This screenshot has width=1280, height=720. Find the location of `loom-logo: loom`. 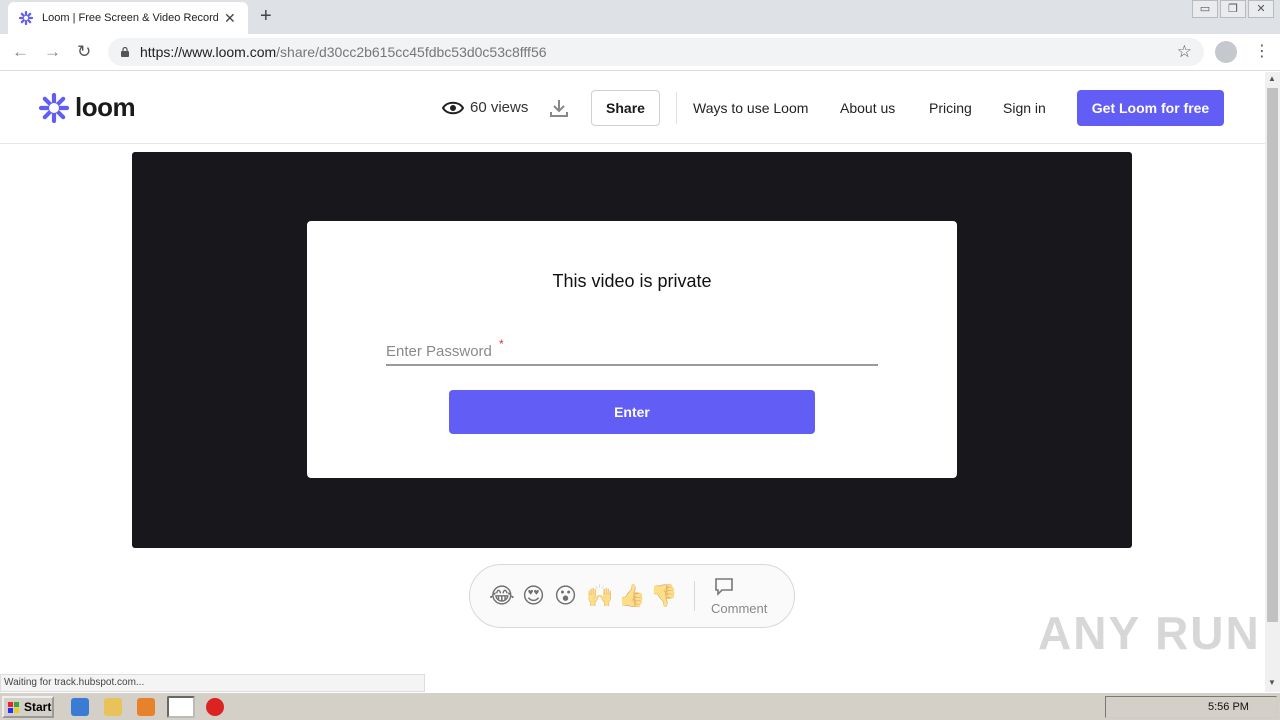

loom-logo: loom is located at coordinates (87, 107).